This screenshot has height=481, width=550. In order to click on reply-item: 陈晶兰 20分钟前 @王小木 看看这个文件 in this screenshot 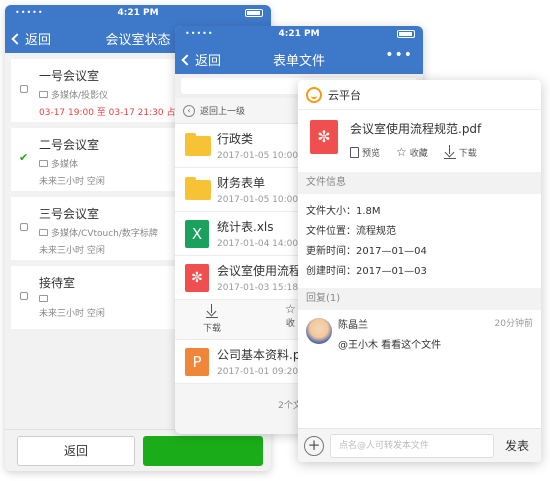, I will do `click(419, 333)`.